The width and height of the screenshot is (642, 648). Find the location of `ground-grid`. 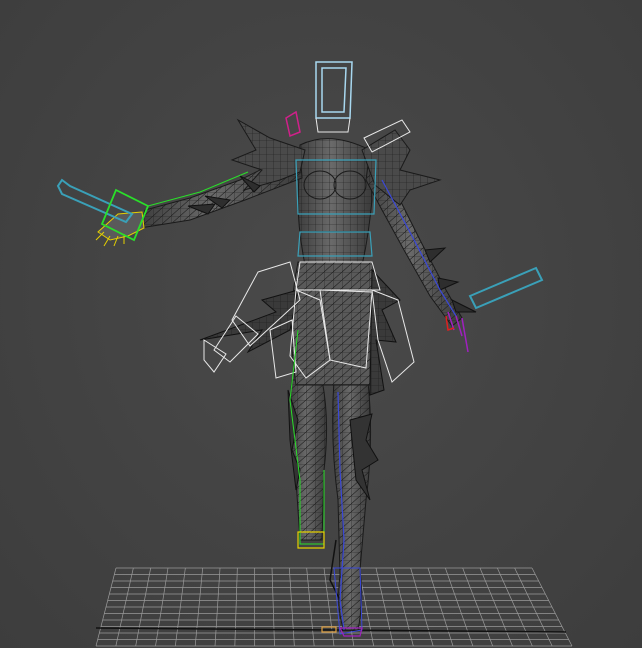

ground-grid is located at coordinates (334, 607).